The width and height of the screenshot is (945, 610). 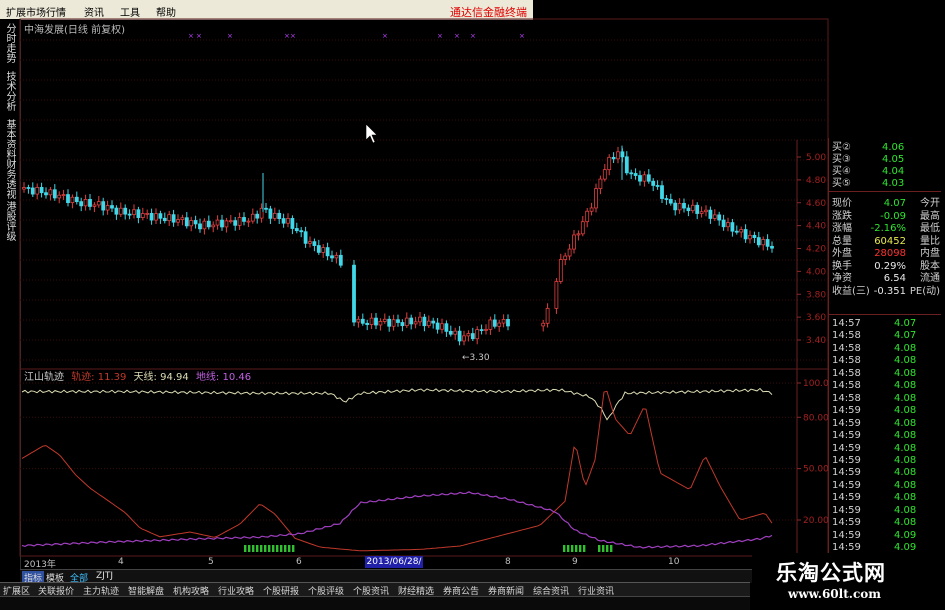 What do you see at coordinates (394, 567) in the screenshot?
I see `cursor-date-tag: 2013/06/28/五` at bounding box center [394, 567].